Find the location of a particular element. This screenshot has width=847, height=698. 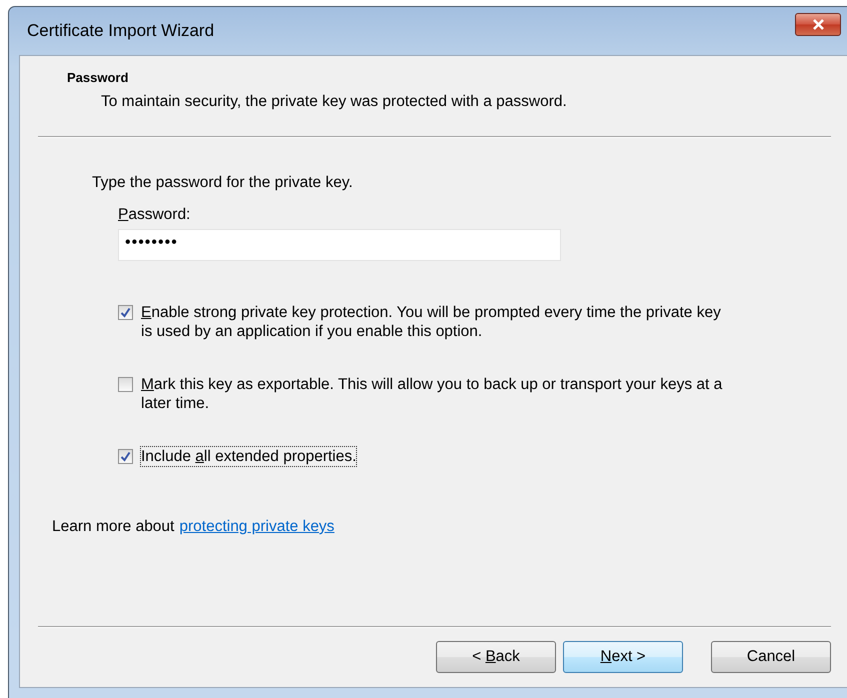

close-button is located at coordinates (818, 24).